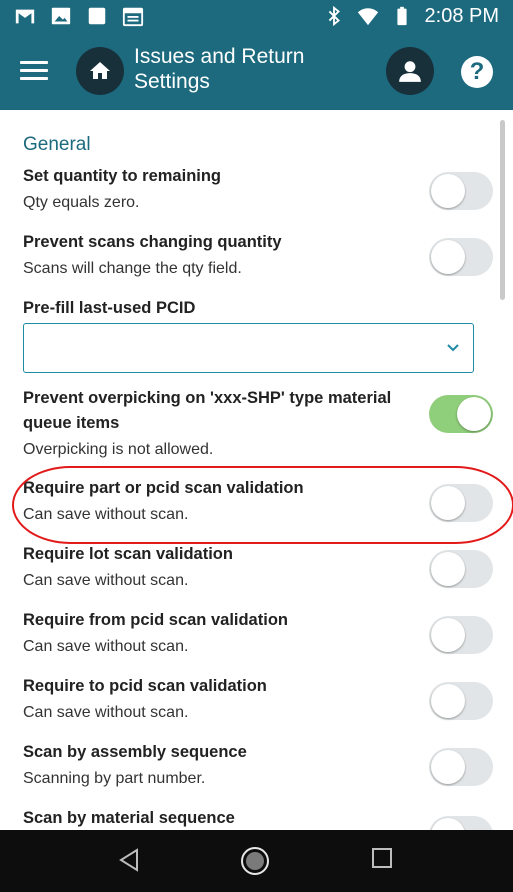  What do you see at coordinates (57, 144) in the screenshot?
I see `section-title: General` at bounding box center [57, 144].